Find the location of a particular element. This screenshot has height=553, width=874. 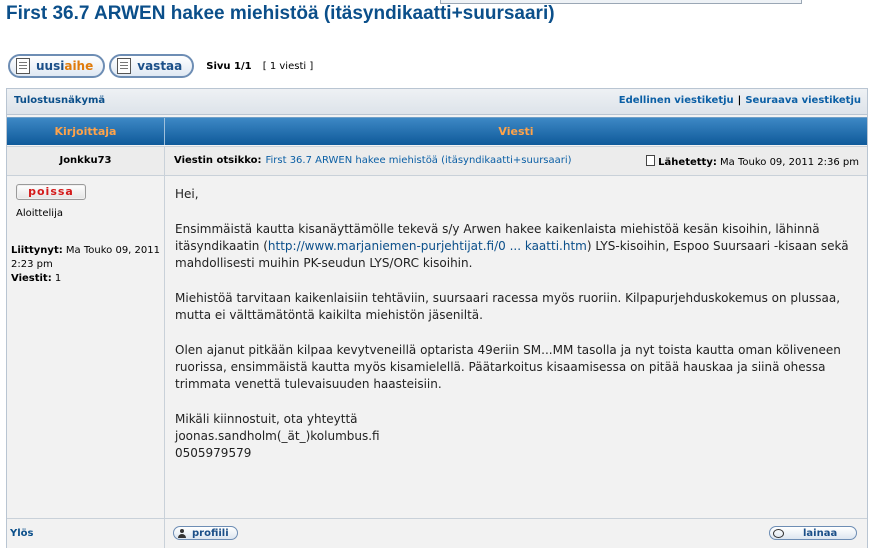

joined-label: Liittynyt: is located at coordinates (37, 250).